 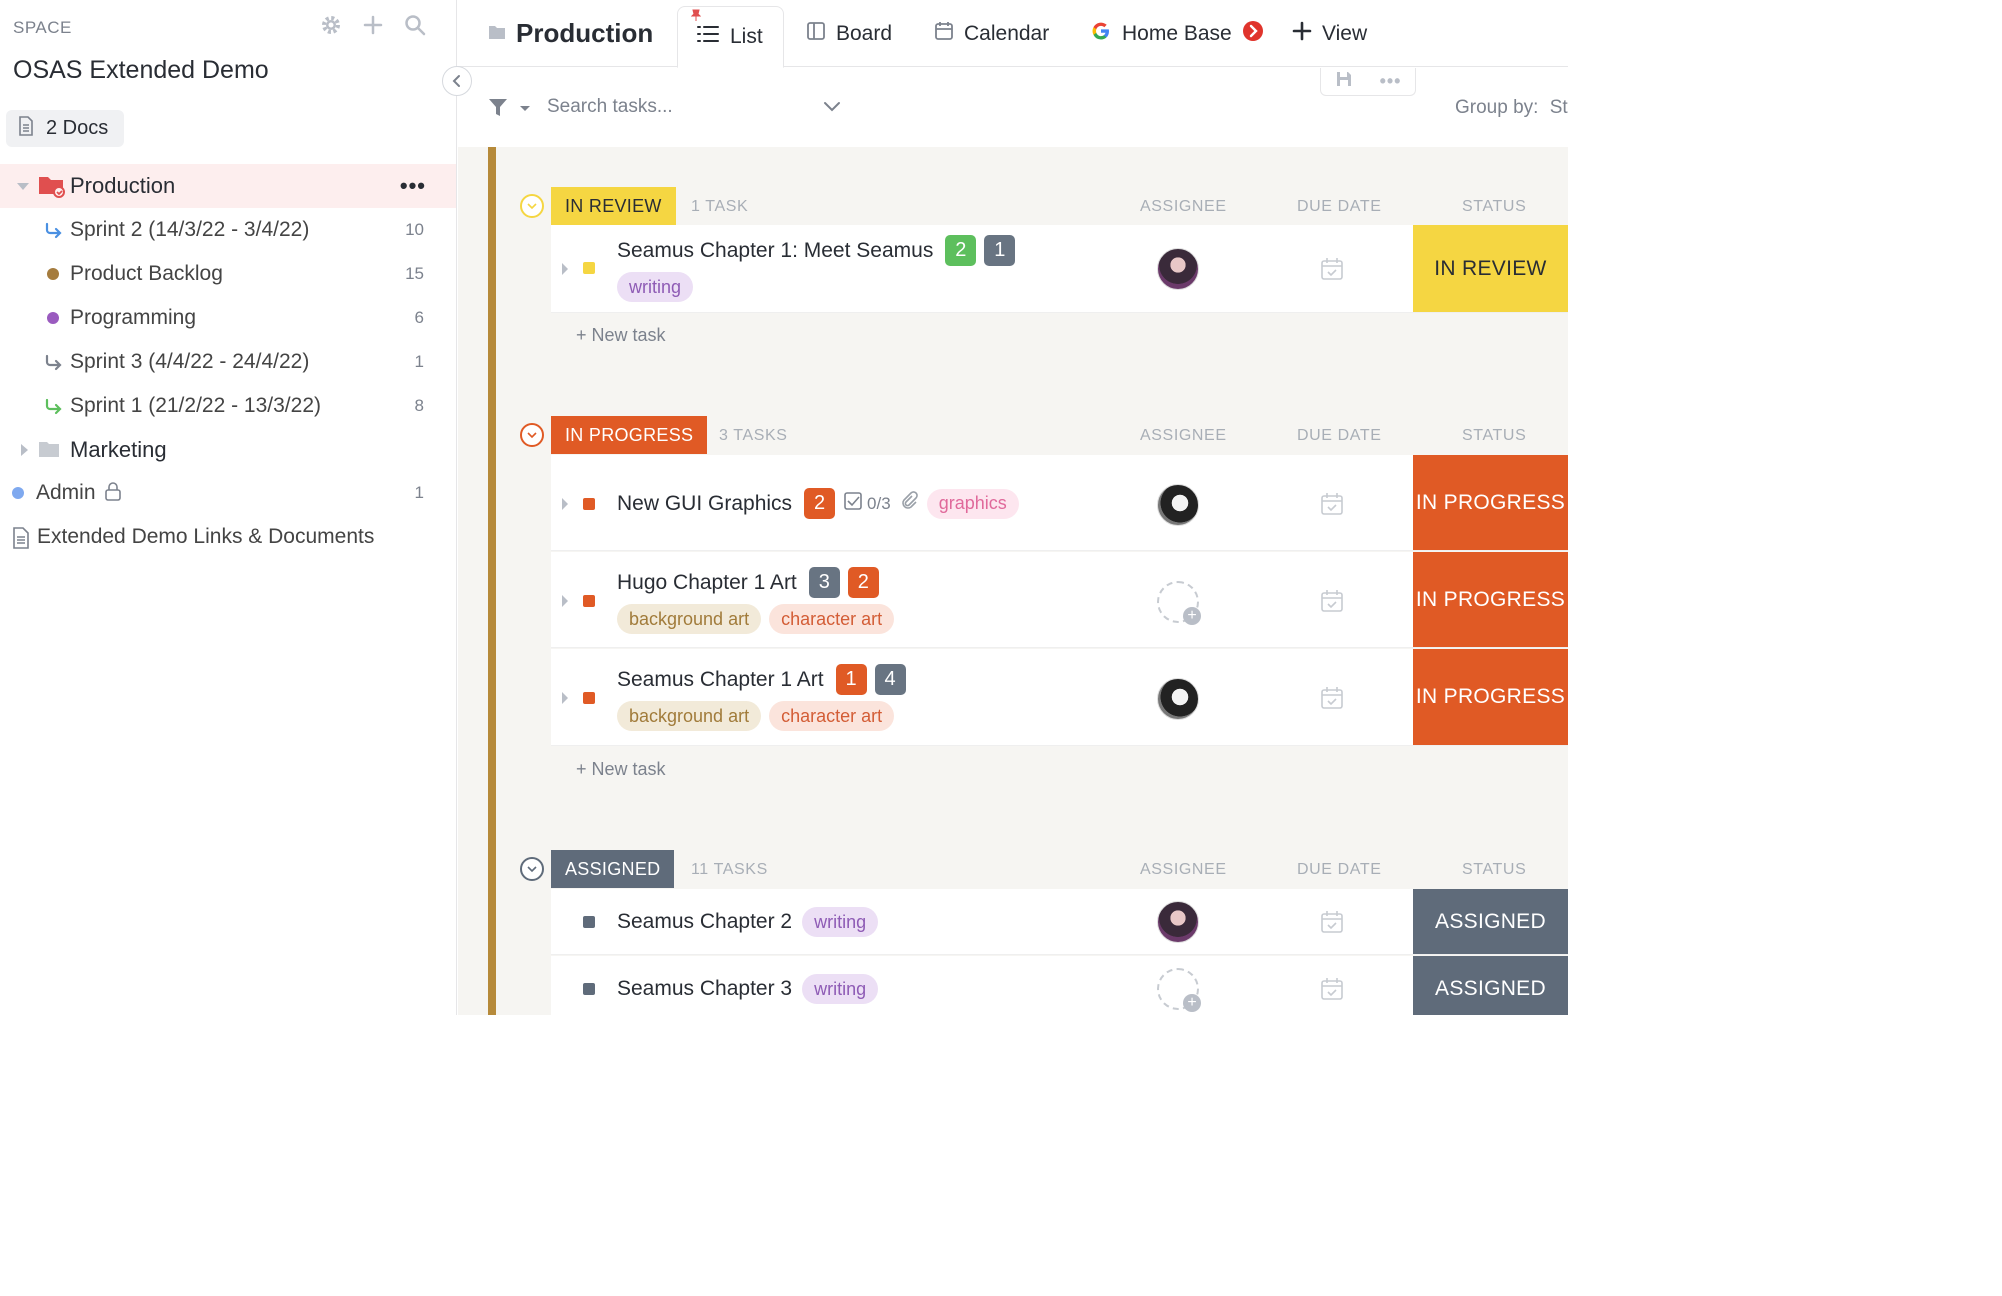 What do you see at coordinates (816, 250) in the screenshot?
I see `task-name: Seamus Chapter 1: Meet Seamus 2 1` at bounding box center [816, 250].